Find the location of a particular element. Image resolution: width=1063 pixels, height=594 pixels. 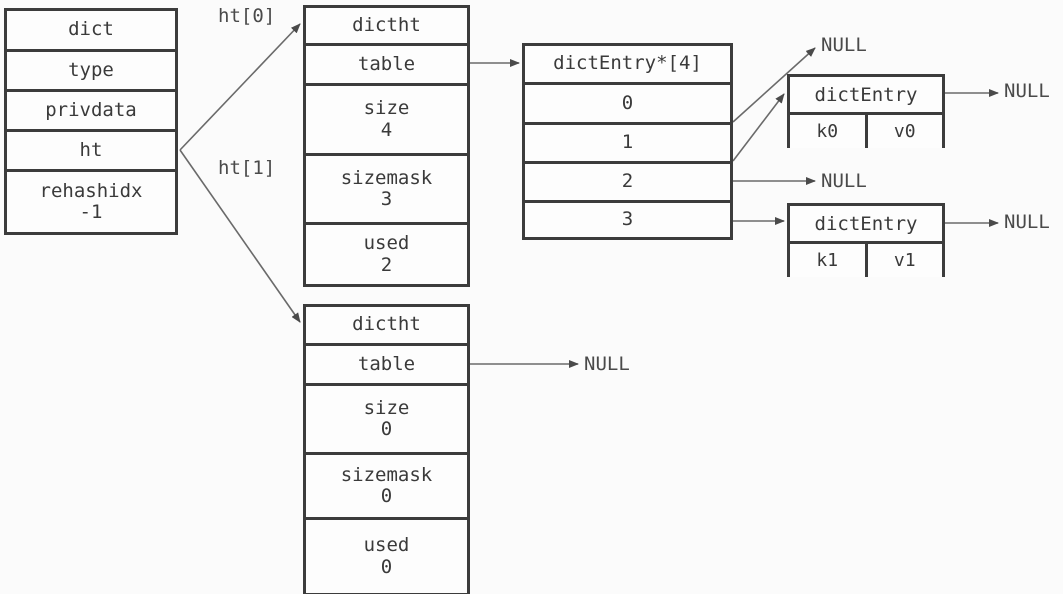

dict-field-ht-name: ht is located at coordinates (91, 149).